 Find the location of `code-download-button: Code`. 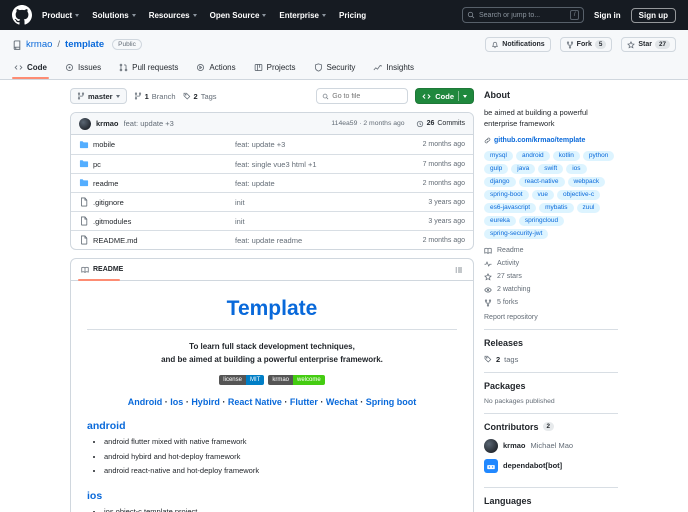

code-download-button: Code is located at coordinates (444, 96).